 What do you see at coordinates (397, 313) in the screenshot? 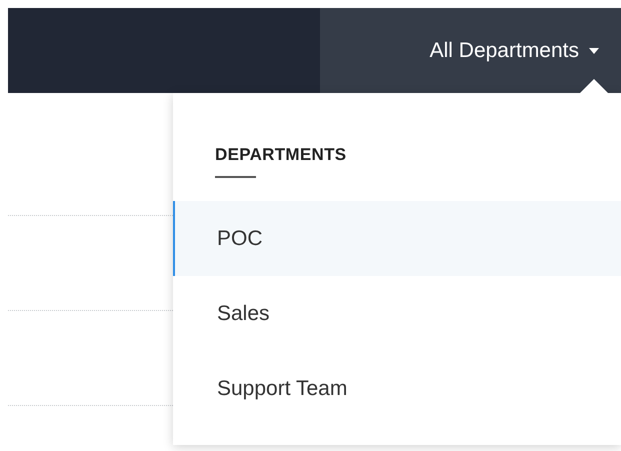
I see `menu-item: Sales` at bounding box center [397, 313].